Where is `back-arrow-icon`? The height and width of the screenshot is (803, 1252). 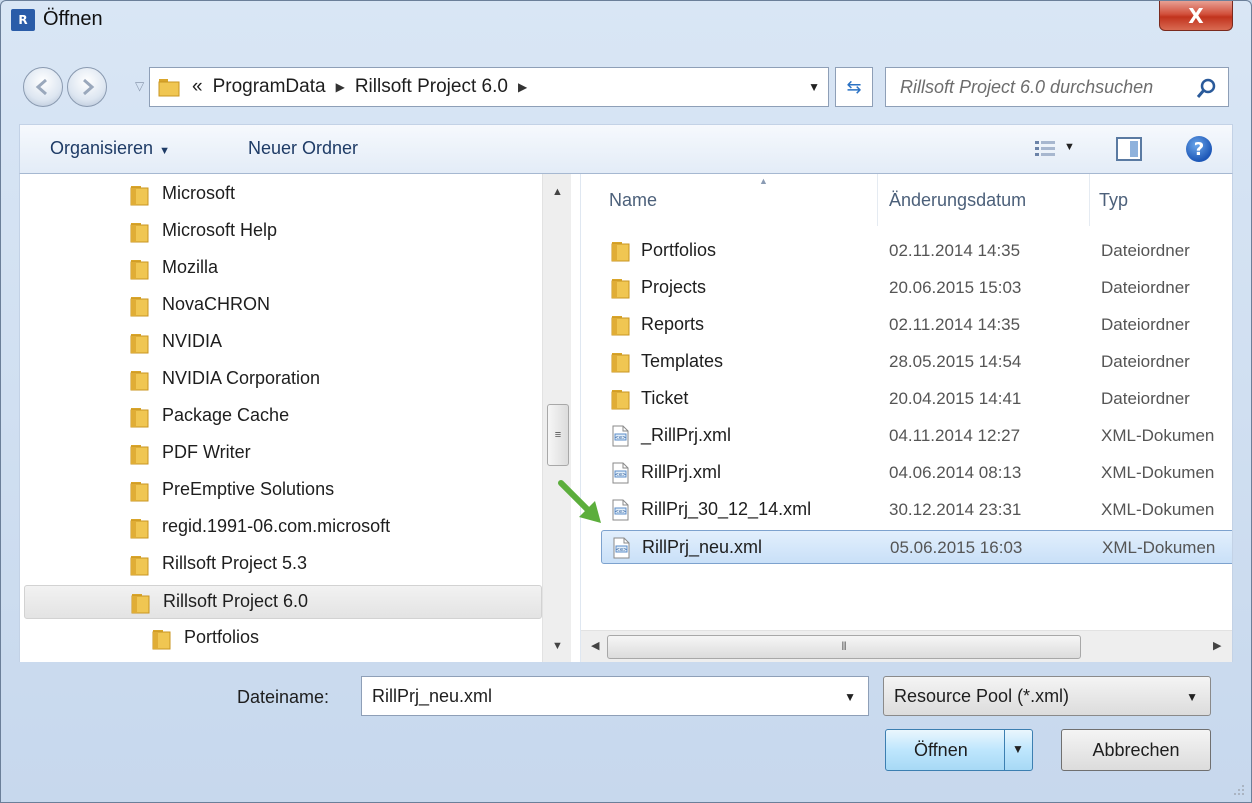
back-arrow-icon is located at coordinates (41, 87).